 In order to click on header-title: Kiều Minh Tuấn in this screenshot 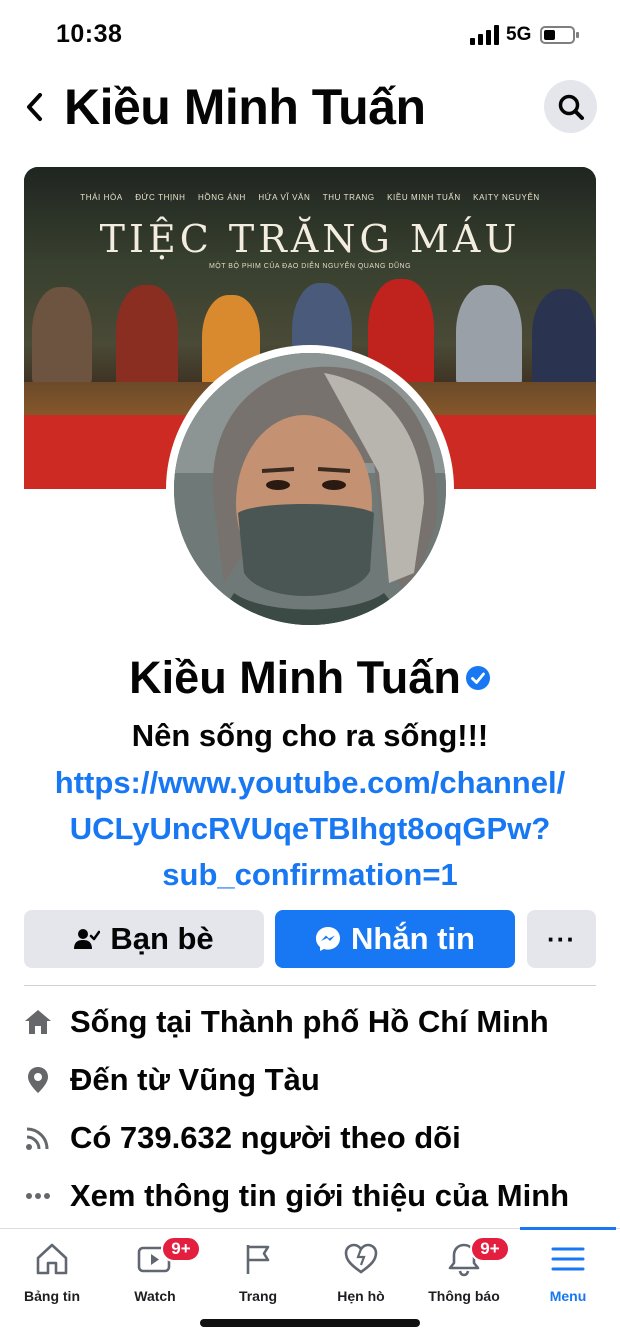, I will do `click(245, 107)`.